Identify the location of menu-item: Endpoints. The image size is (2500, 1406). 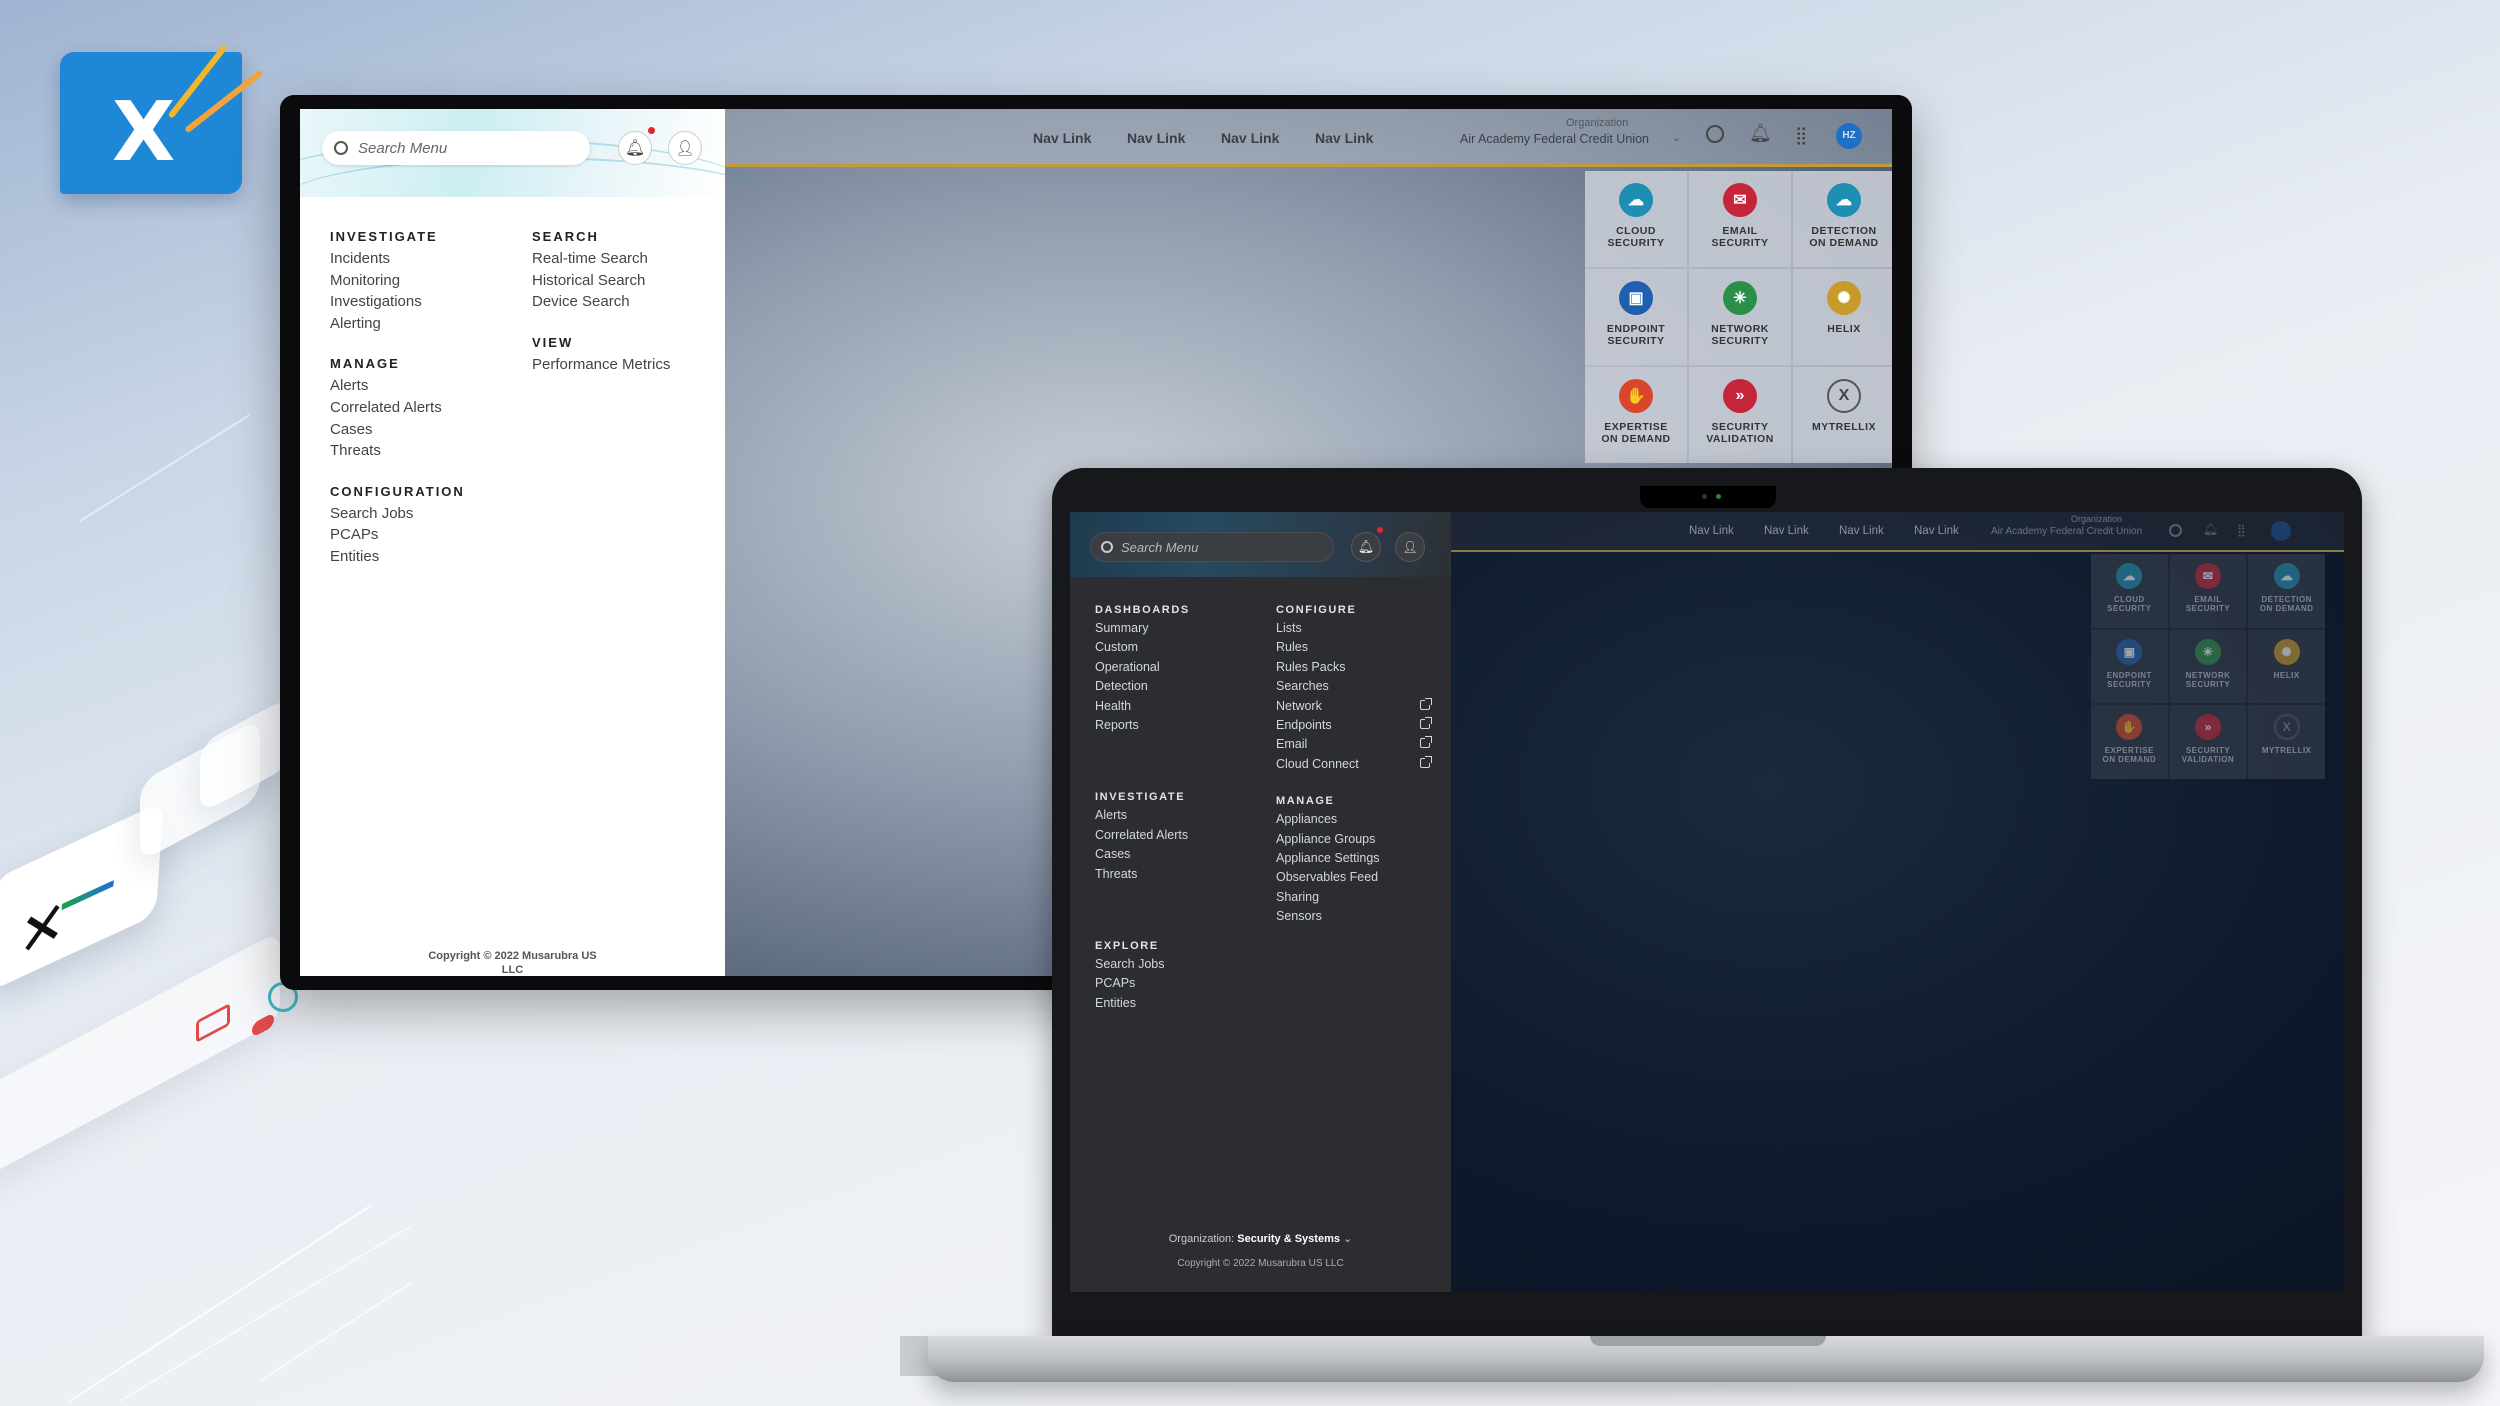
(1354, 725).